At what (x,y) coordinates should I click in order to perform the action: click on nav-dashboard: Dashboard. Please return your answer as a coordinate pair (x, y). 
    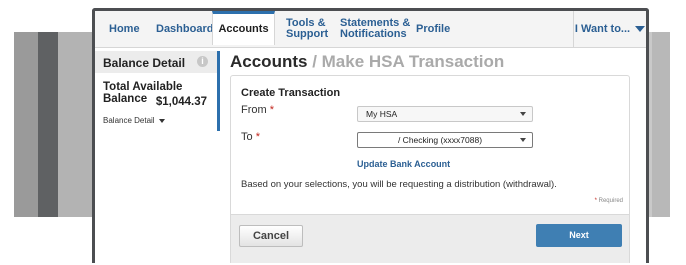
    Looking at the image, I should click on (184, 29).